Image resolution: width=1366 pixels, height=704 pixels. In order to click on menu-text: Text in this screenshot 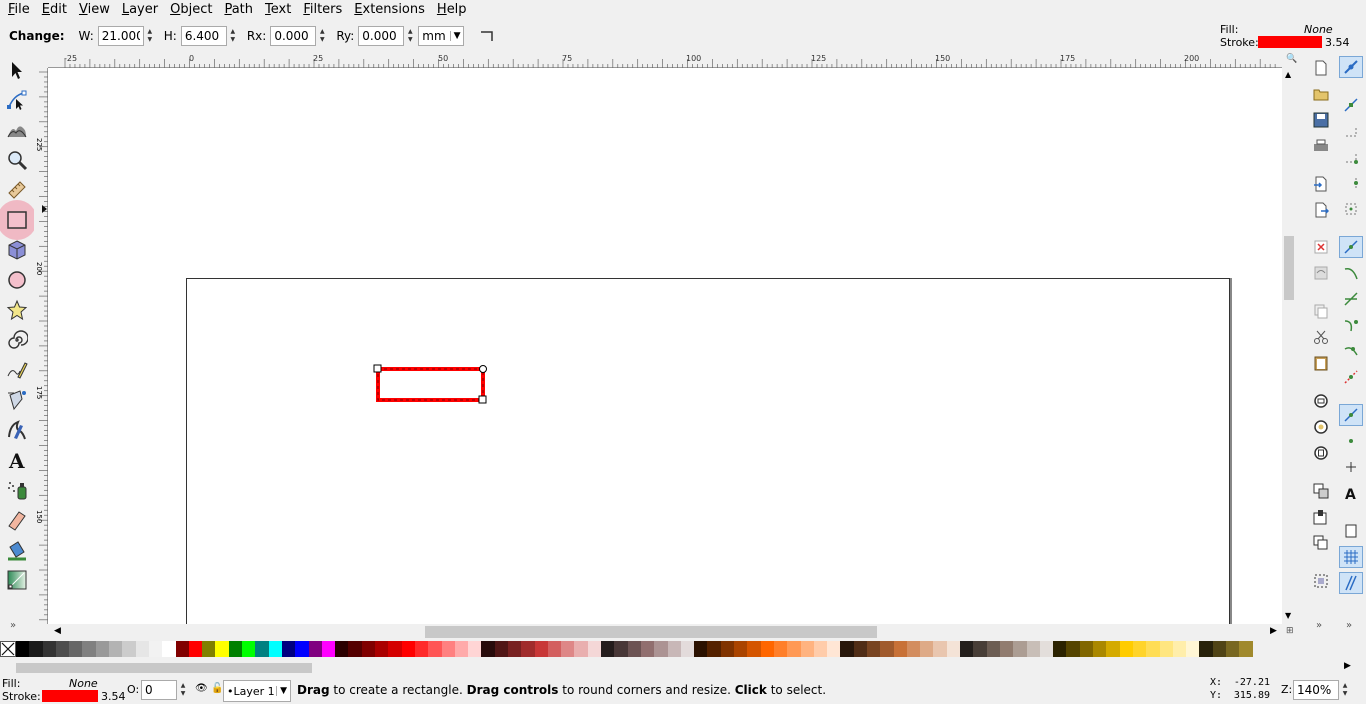, I will do `click(278, 10)`.